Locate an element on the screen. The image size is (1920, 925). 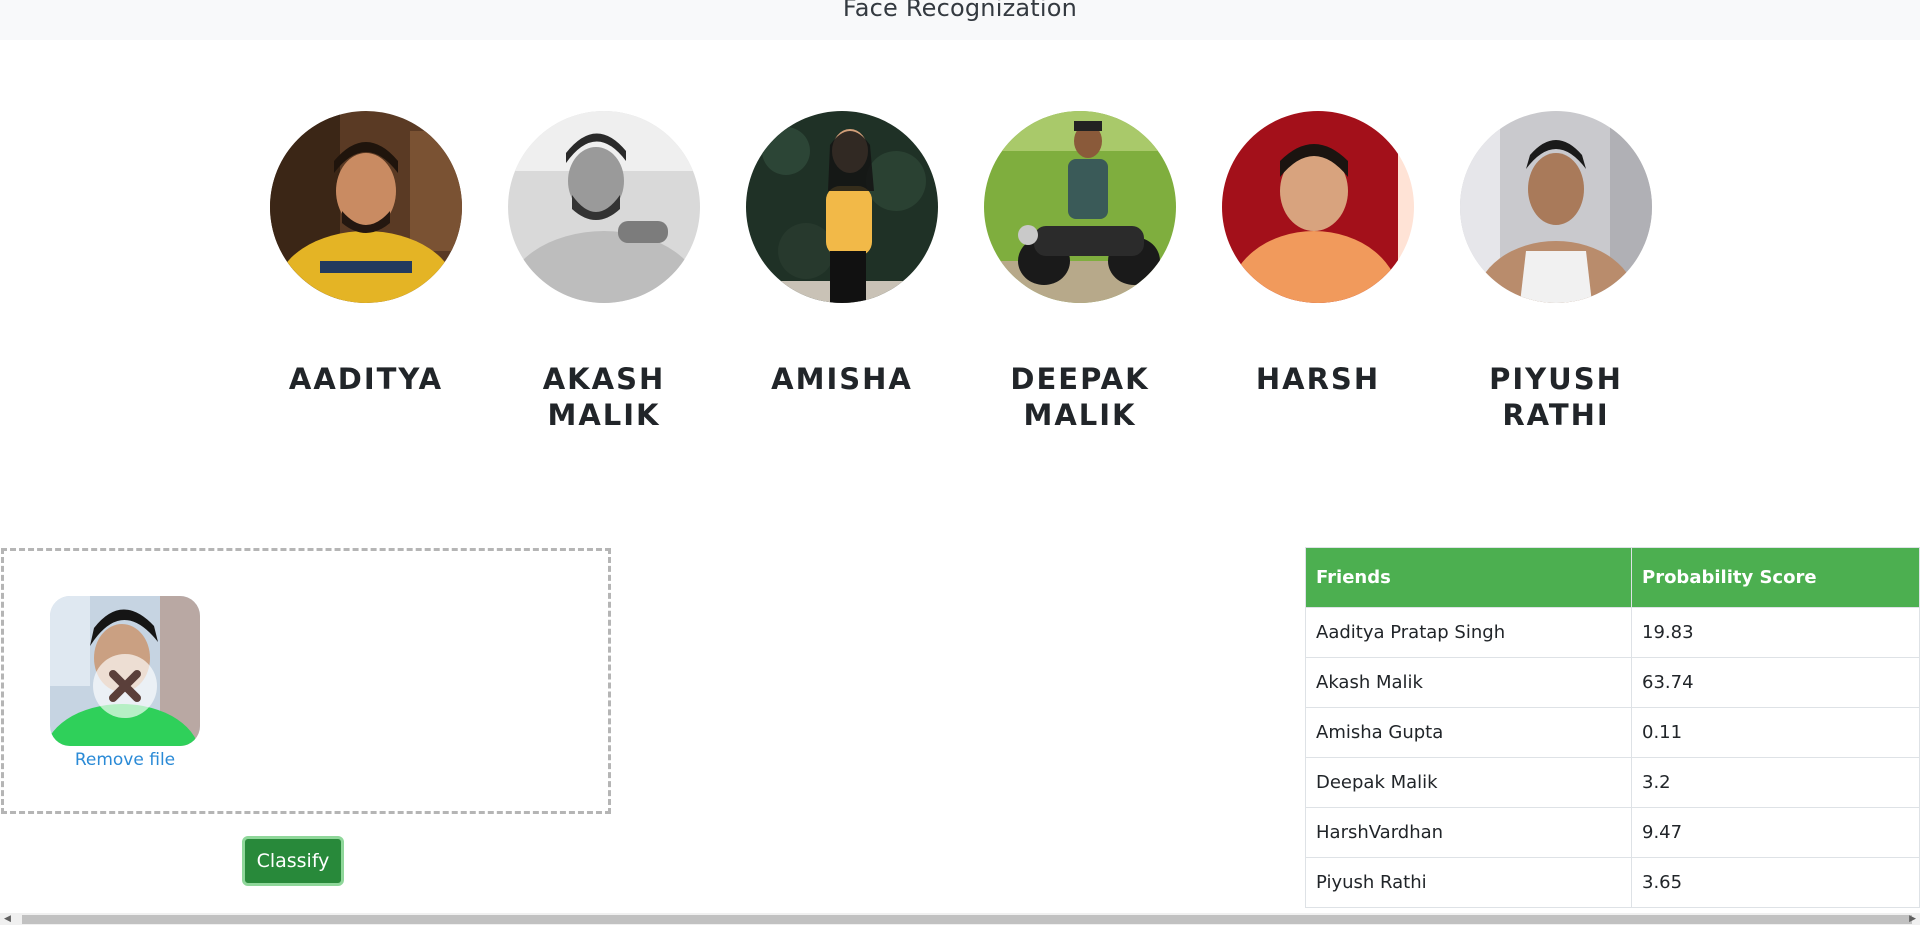
friend-name: AMISHA is located at coordinates (842, 379).